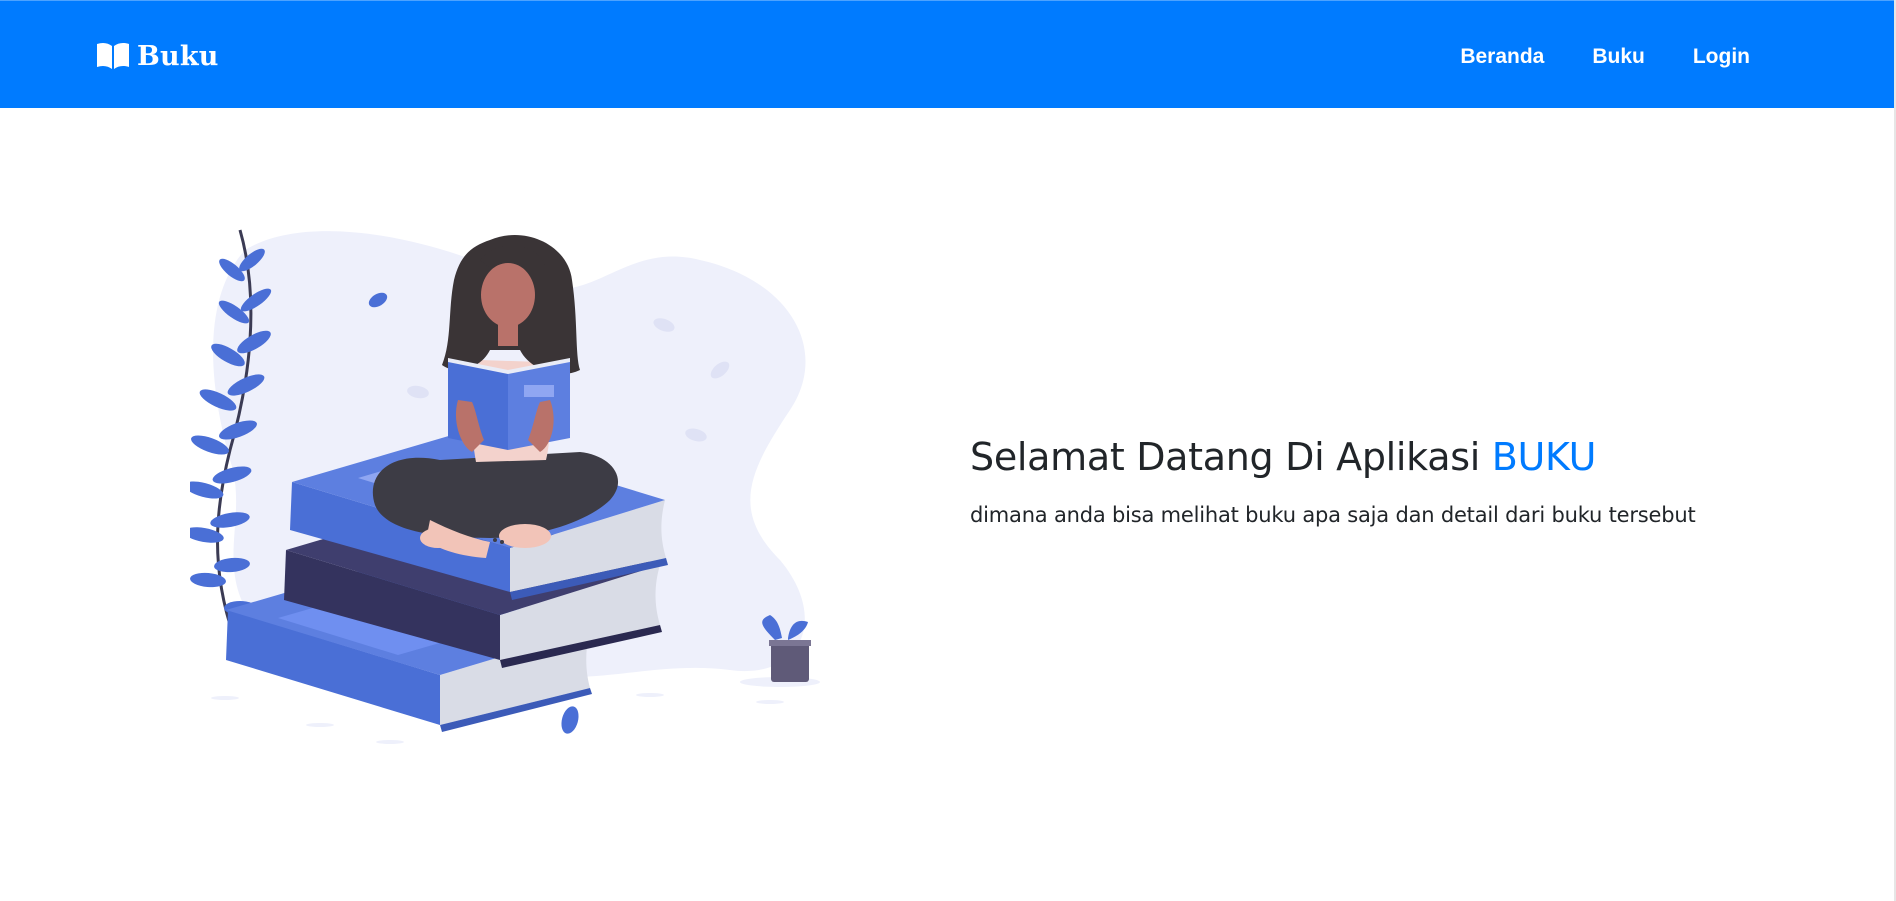  What do you see at coordinates (1502, 57) in the screenshot?
I see `nav-link-beranda: Beranda` at bounding box center [1502, 57].